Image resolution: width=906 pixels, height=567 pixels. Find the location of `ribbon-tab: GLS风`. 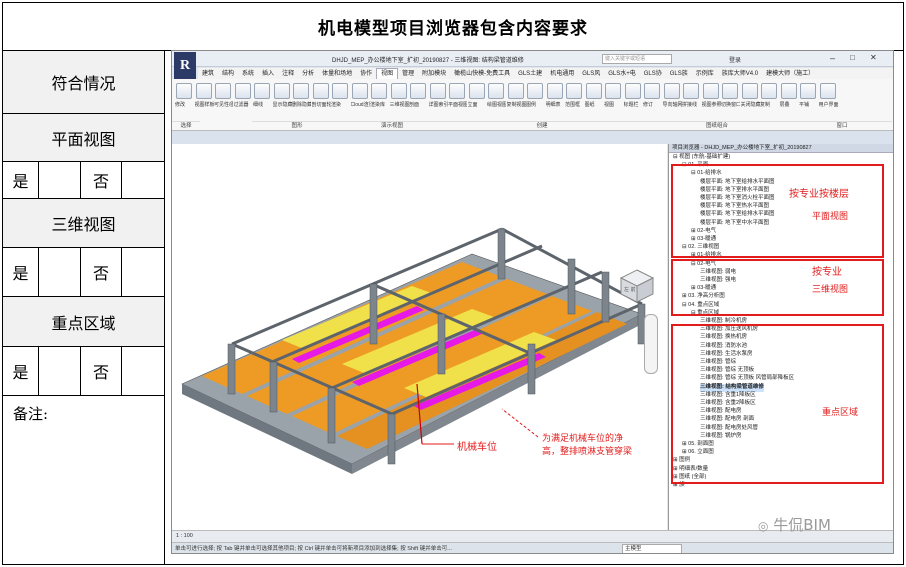

ribbon-tab: GLS风 is located at coordinates (591, 74).